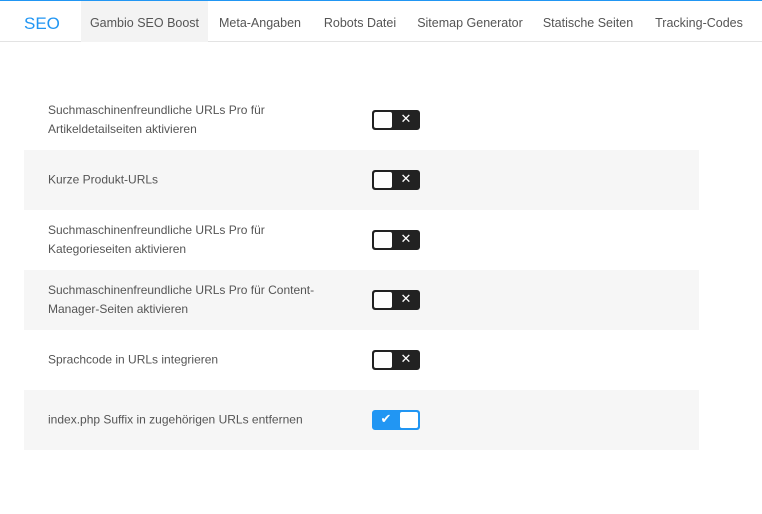 This screenshot has width=762, height=514. I want to click on setting-row-language-code: Sprachcode in URLs integrieren ✕, so click(361, 360).